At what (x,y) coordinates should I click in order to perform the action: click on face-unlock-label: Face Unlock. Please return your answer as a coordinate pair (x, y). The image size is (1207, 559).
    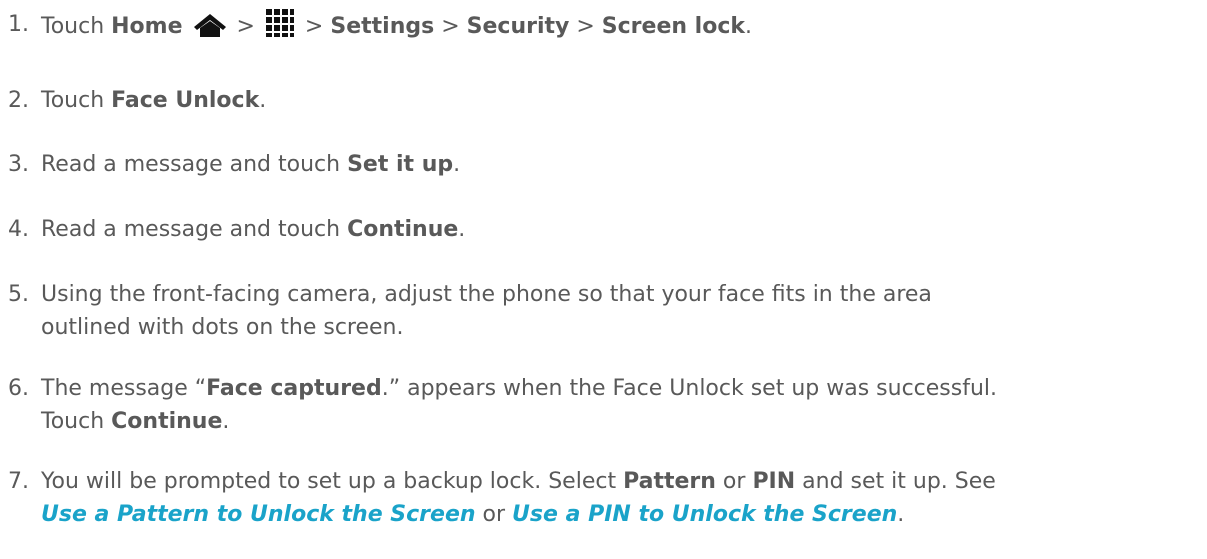
    Looking at the image, I should click on (185, 100).